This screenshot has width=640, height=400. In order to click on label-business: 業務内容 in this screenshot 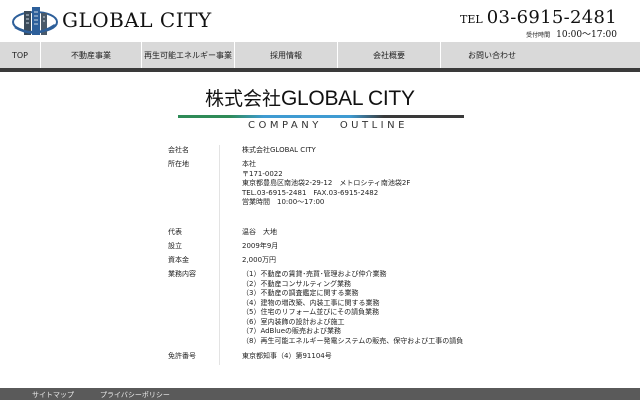, I will do `click(182, 274)`.